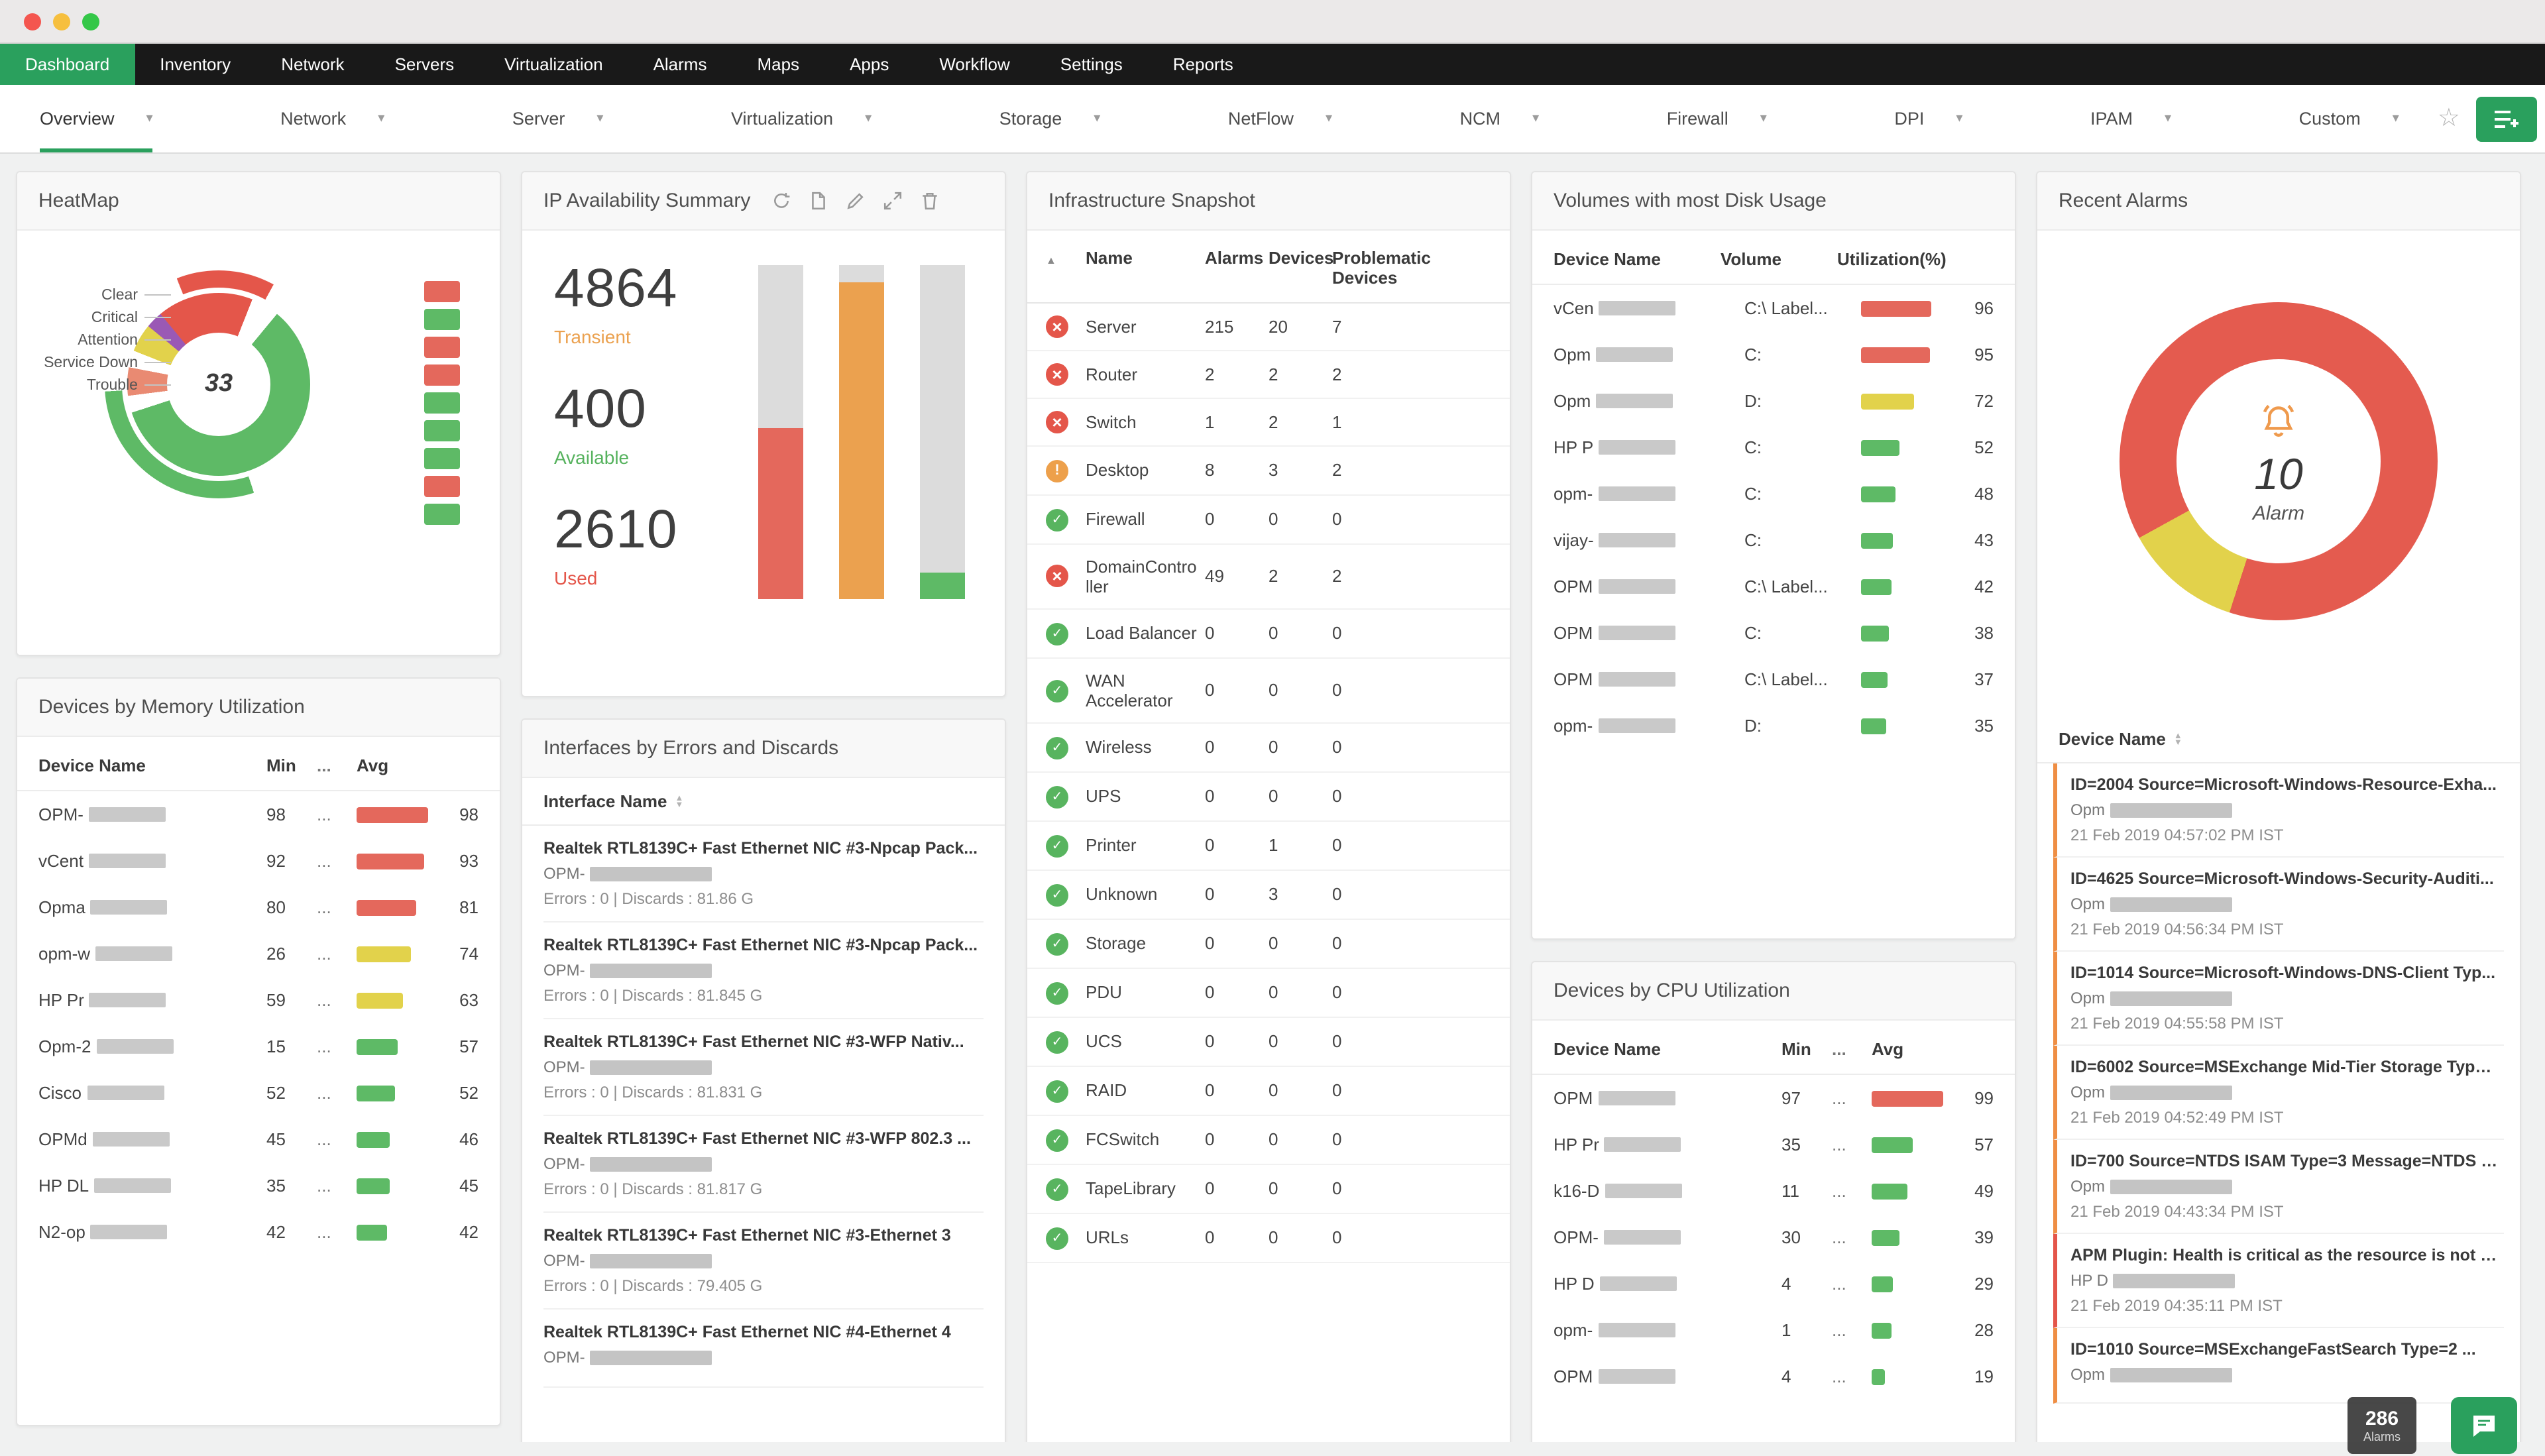 The height and width of the screenshot is (1456, 2545). Describe the element at coordinates (1268, 327) in the screenshot. I see `table-row: Server 215 20 7` at that location.